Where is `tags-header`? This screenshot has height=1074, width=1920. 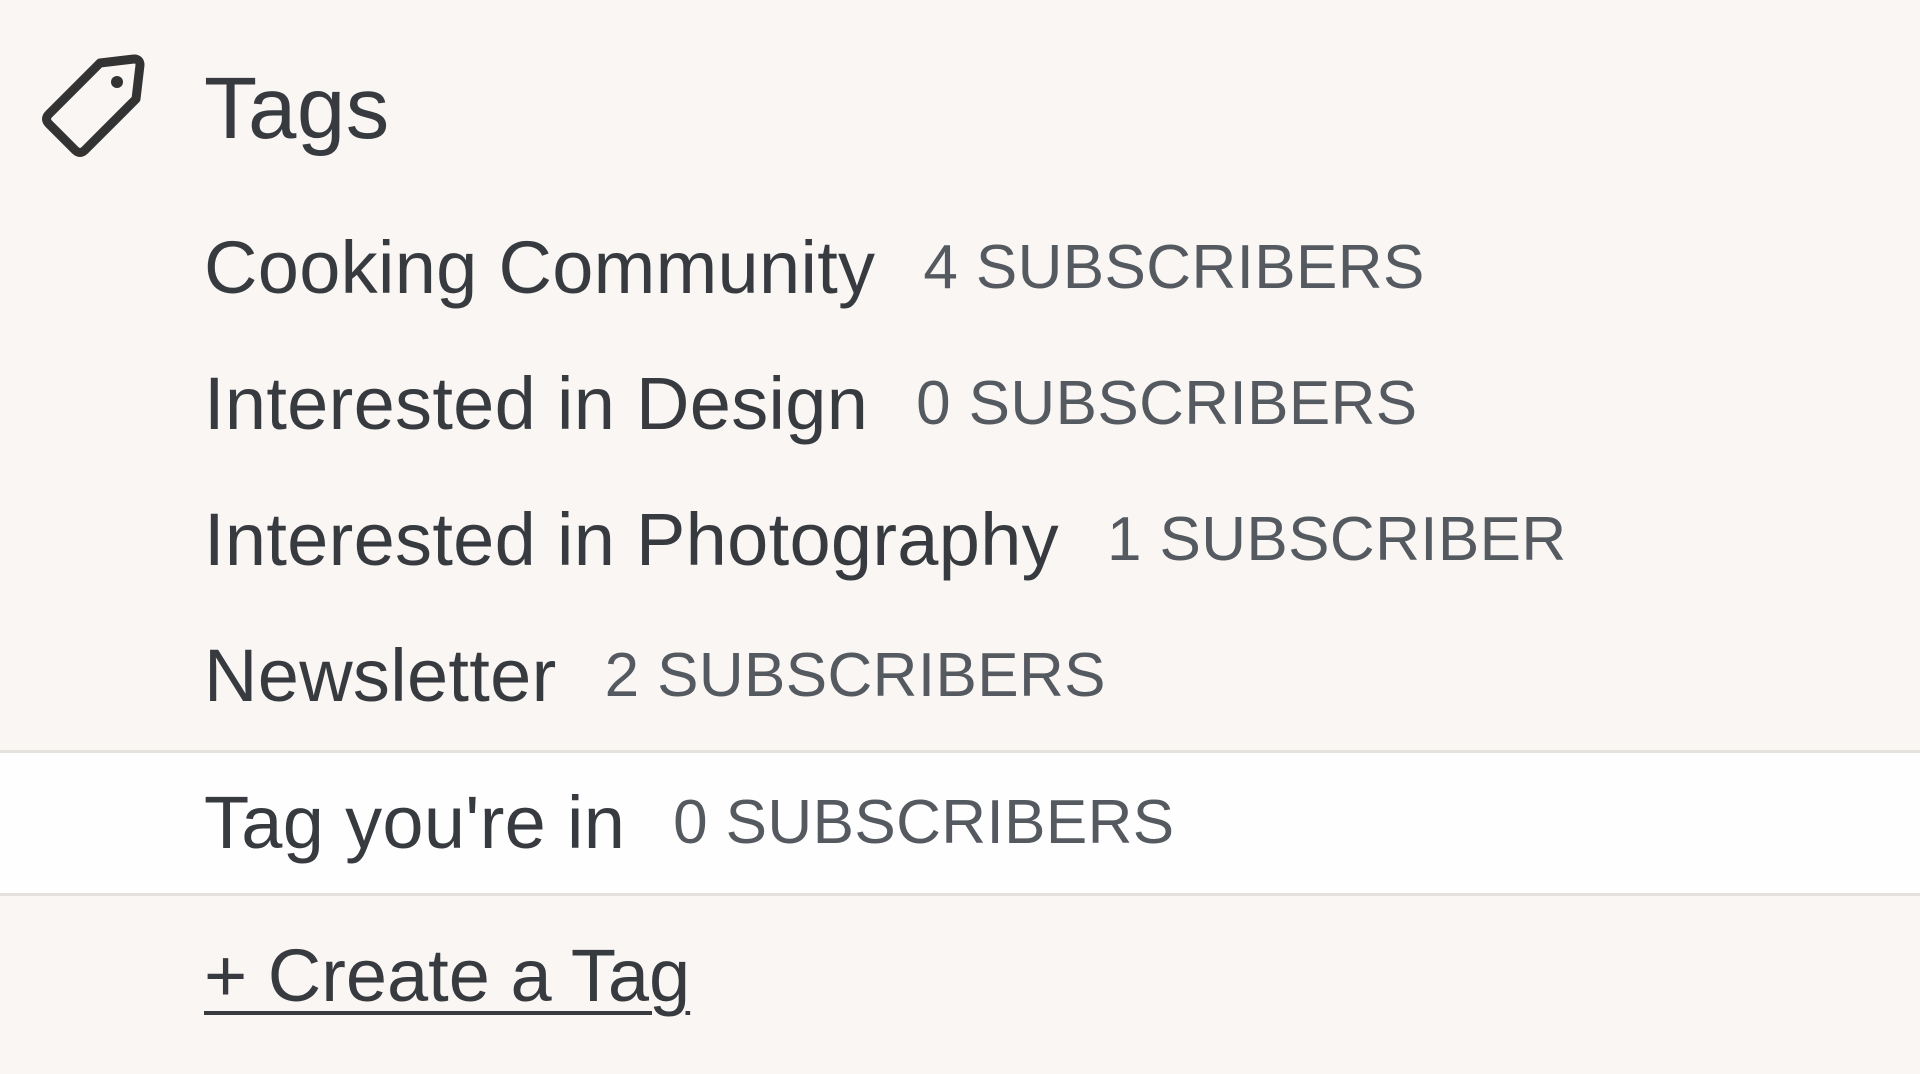 tags-header is located at coordinates (92, 108).